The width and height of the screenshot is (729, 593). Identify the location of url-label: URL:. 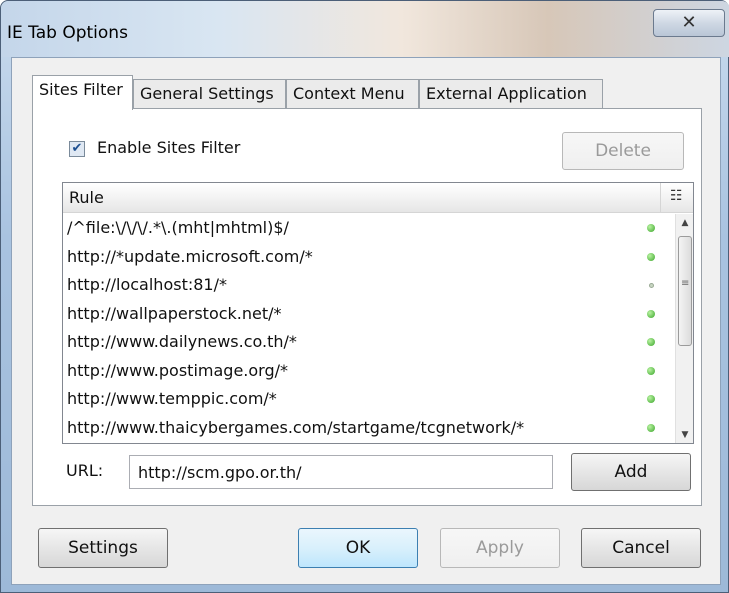
(85, 470).